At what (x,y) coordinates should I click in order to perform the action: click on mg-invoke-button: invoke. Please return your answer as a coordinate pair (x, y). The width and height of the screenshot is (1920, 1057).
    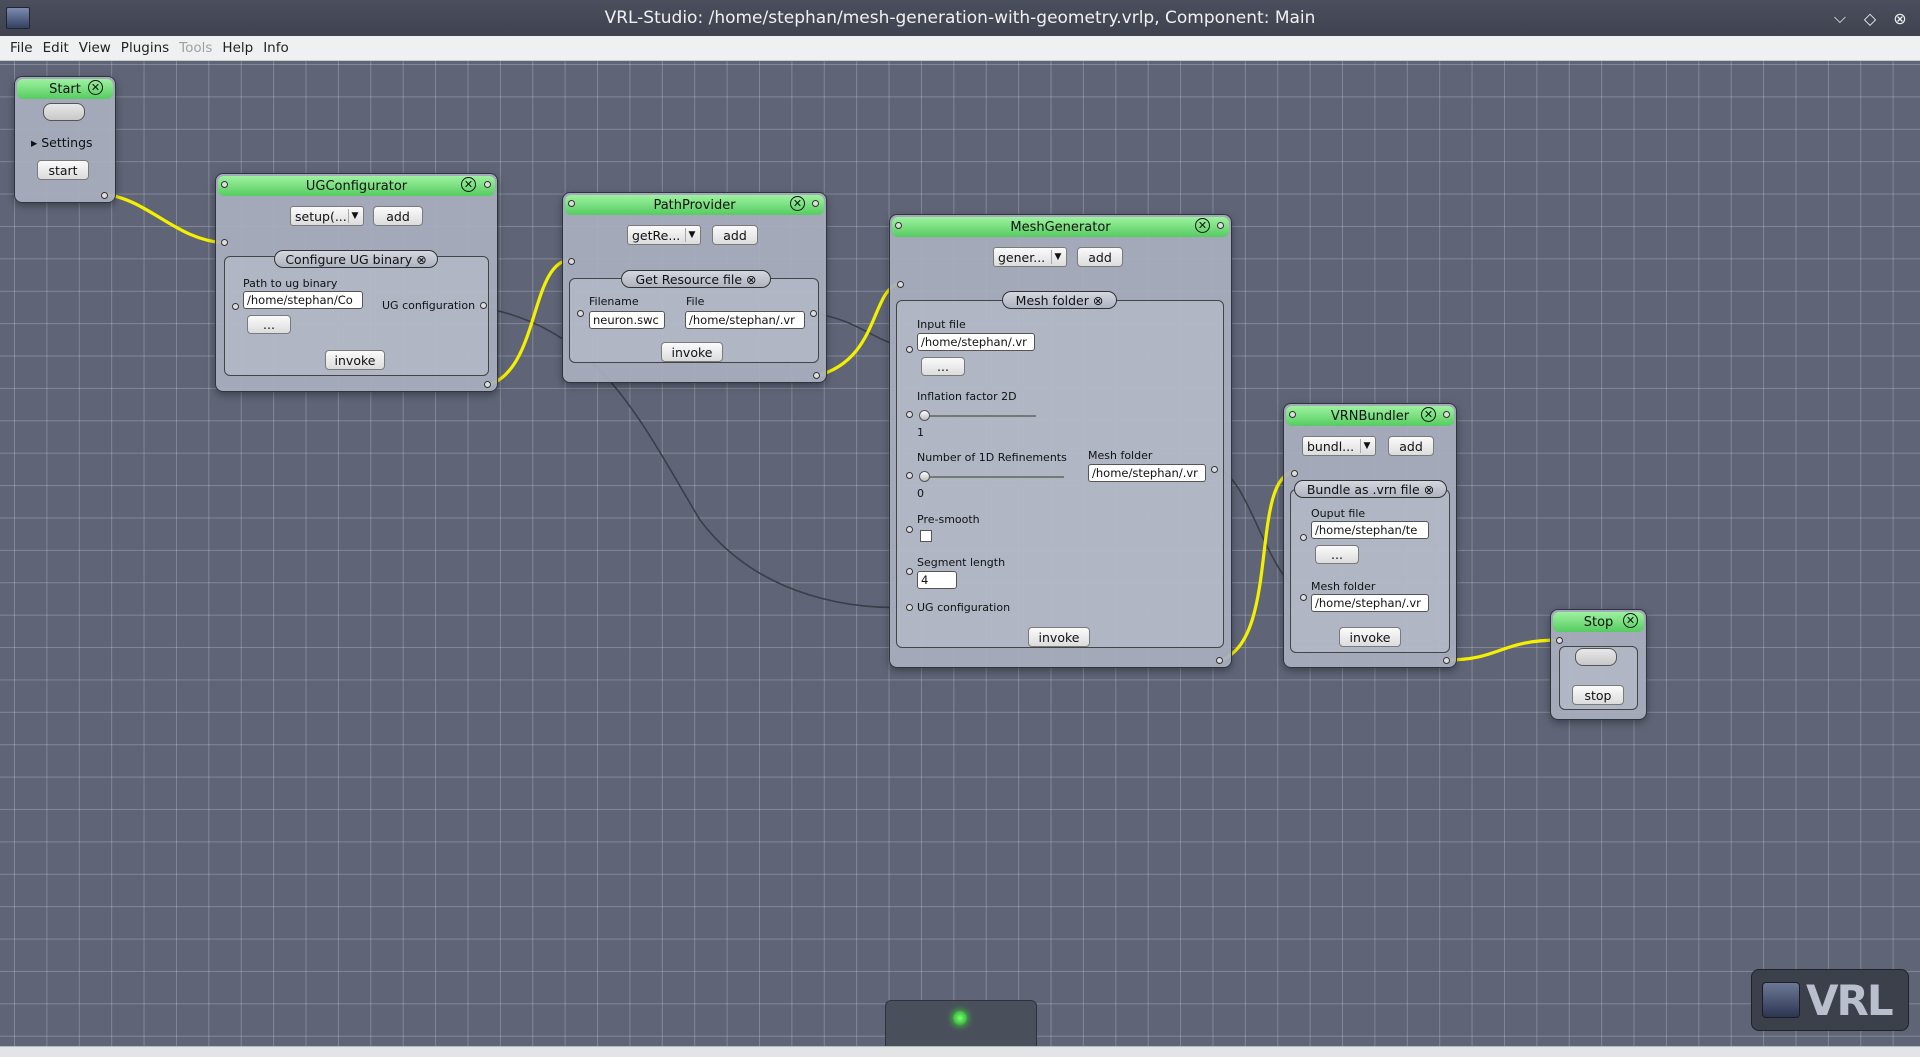
    Looking at the image, I should click on (1059, 637).